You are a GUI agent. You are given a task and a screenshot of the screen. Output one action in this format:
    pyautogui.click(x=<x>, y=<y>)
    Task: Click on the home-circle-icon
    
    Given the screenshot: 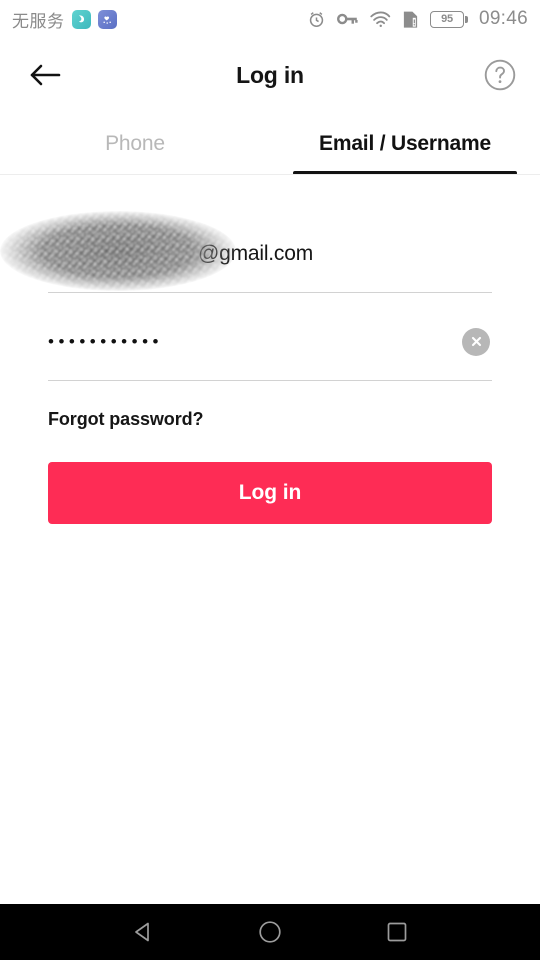 What is the action you would take?
    pyautogui.click(x=270, y=932)
    